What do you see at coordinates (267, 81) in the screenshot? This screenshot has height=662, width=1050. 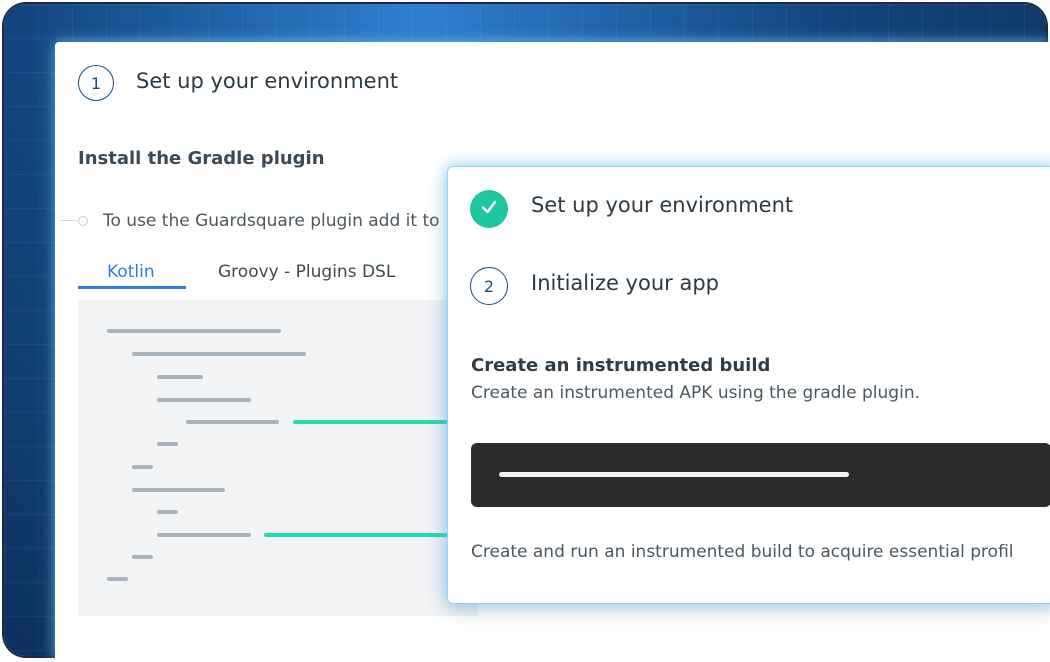 I see `step-1-title: Set up your environment` at bounding box center [267, 81].